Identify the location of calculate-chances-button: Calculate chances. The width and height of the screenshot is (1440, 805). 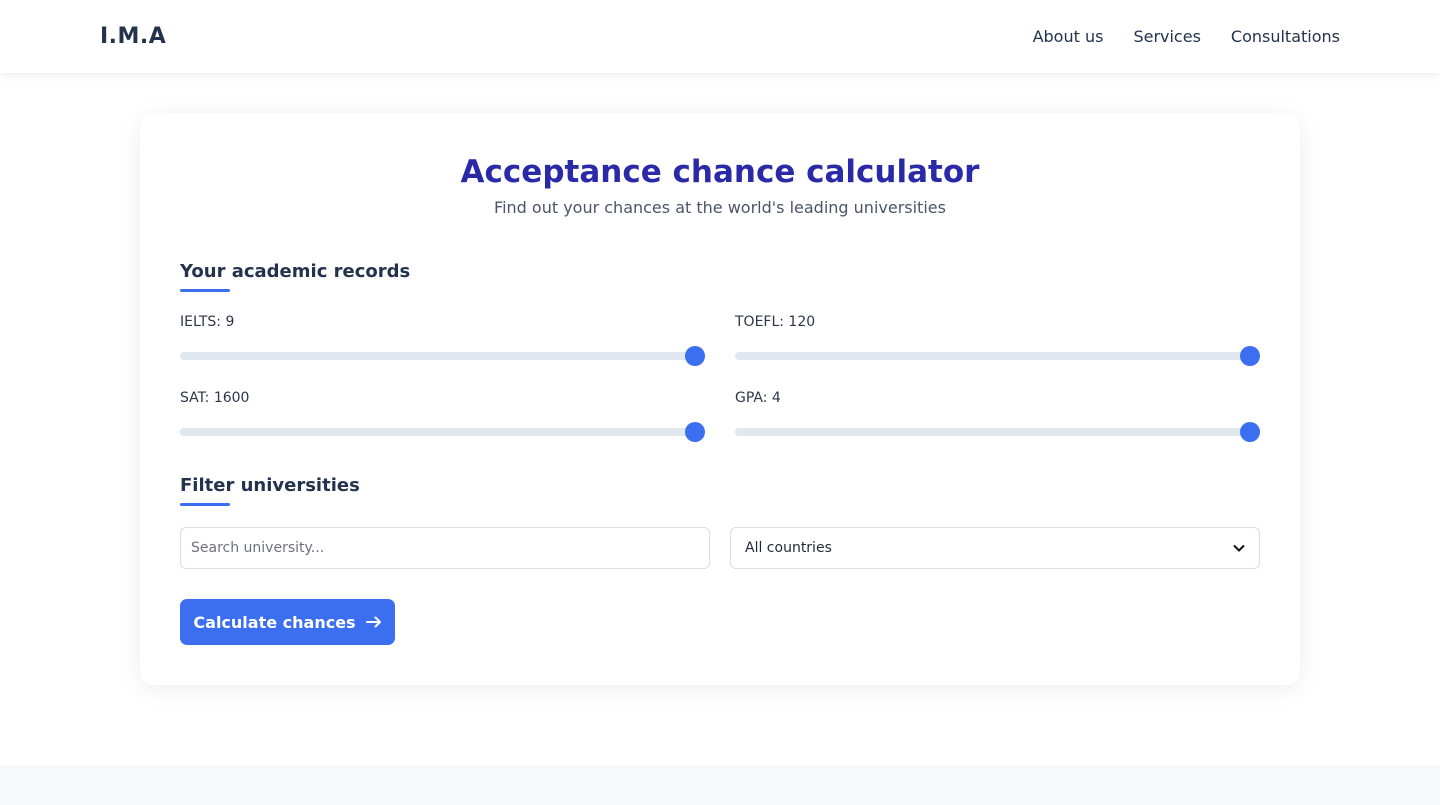
(287, 622).